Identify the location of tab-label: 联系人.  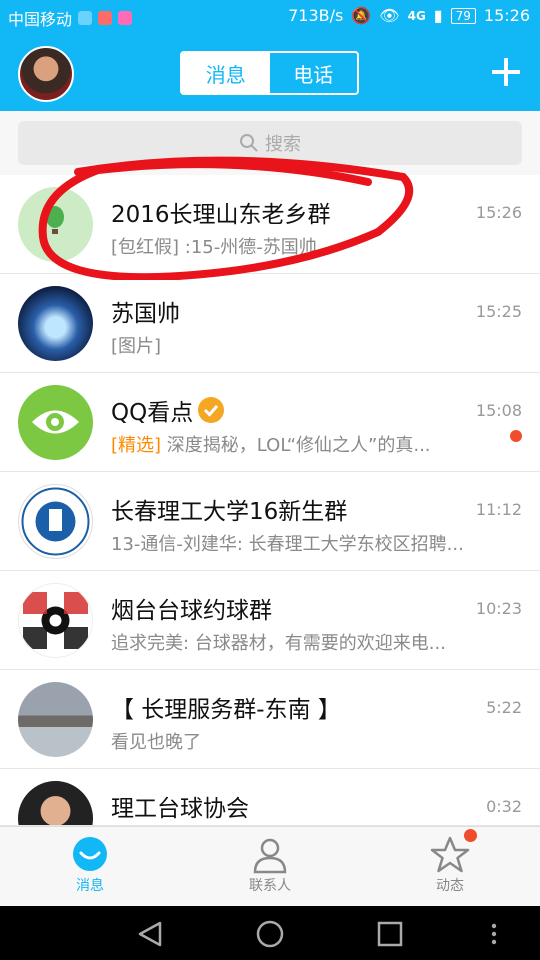
(270, 886).